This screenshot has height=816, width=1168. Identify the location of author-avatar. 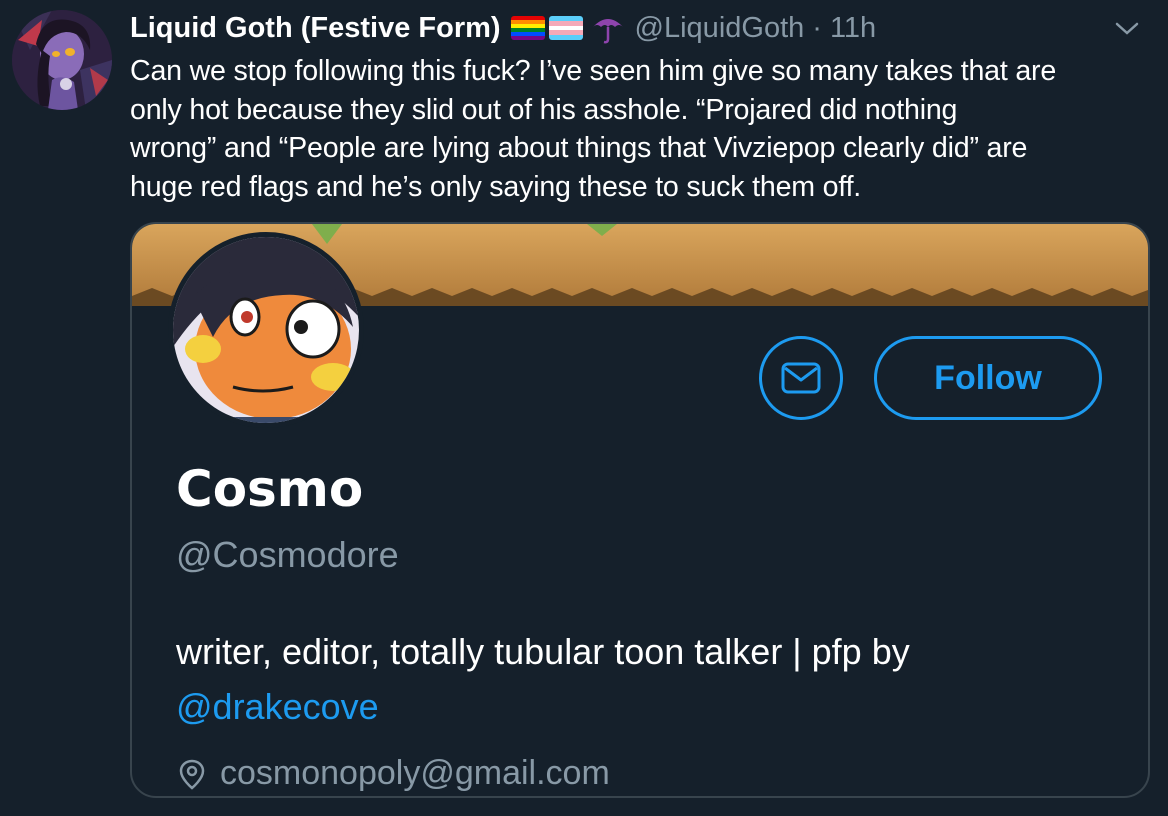
(62, 60).